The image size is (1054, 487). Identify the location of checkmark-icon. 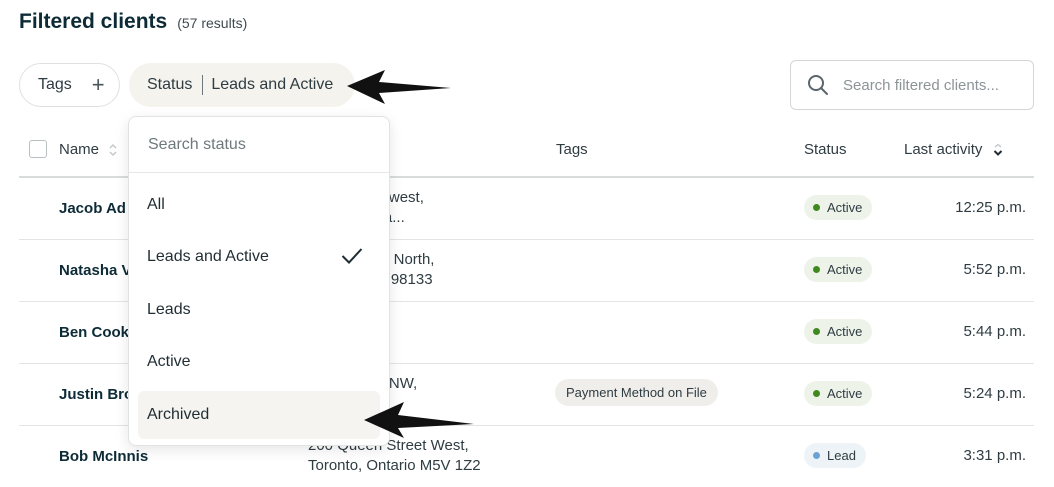
(352, 256).